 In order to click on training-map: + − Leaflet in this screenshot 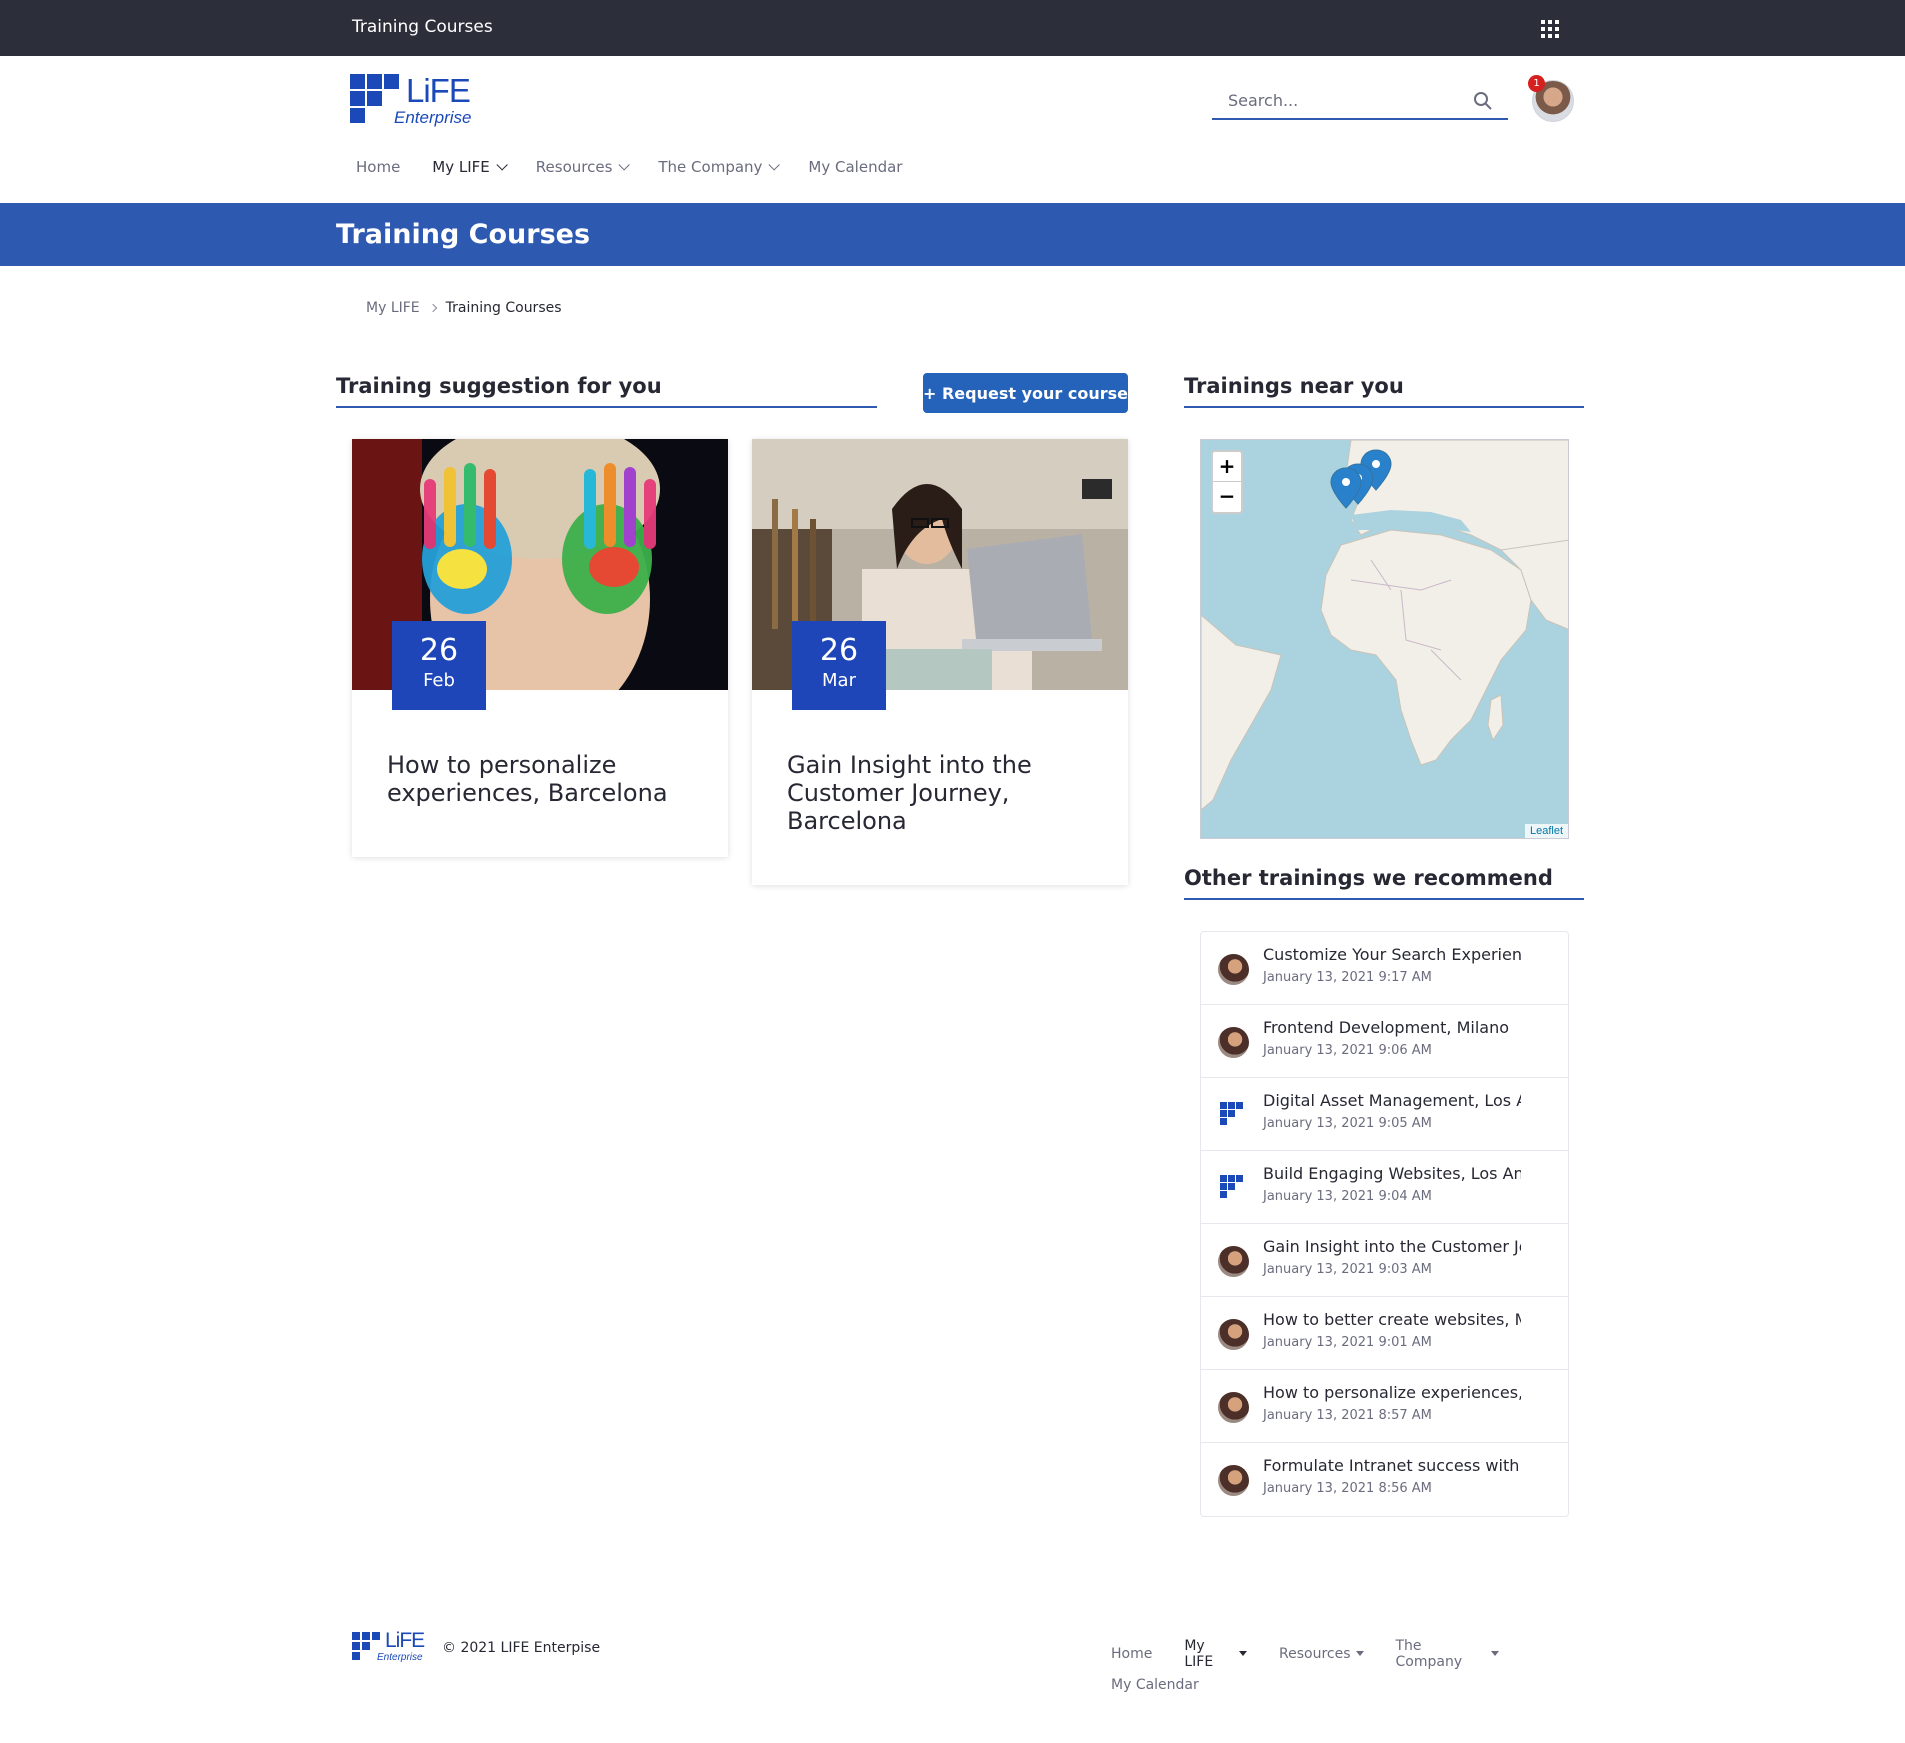, I will do `click(1384, 639)`.